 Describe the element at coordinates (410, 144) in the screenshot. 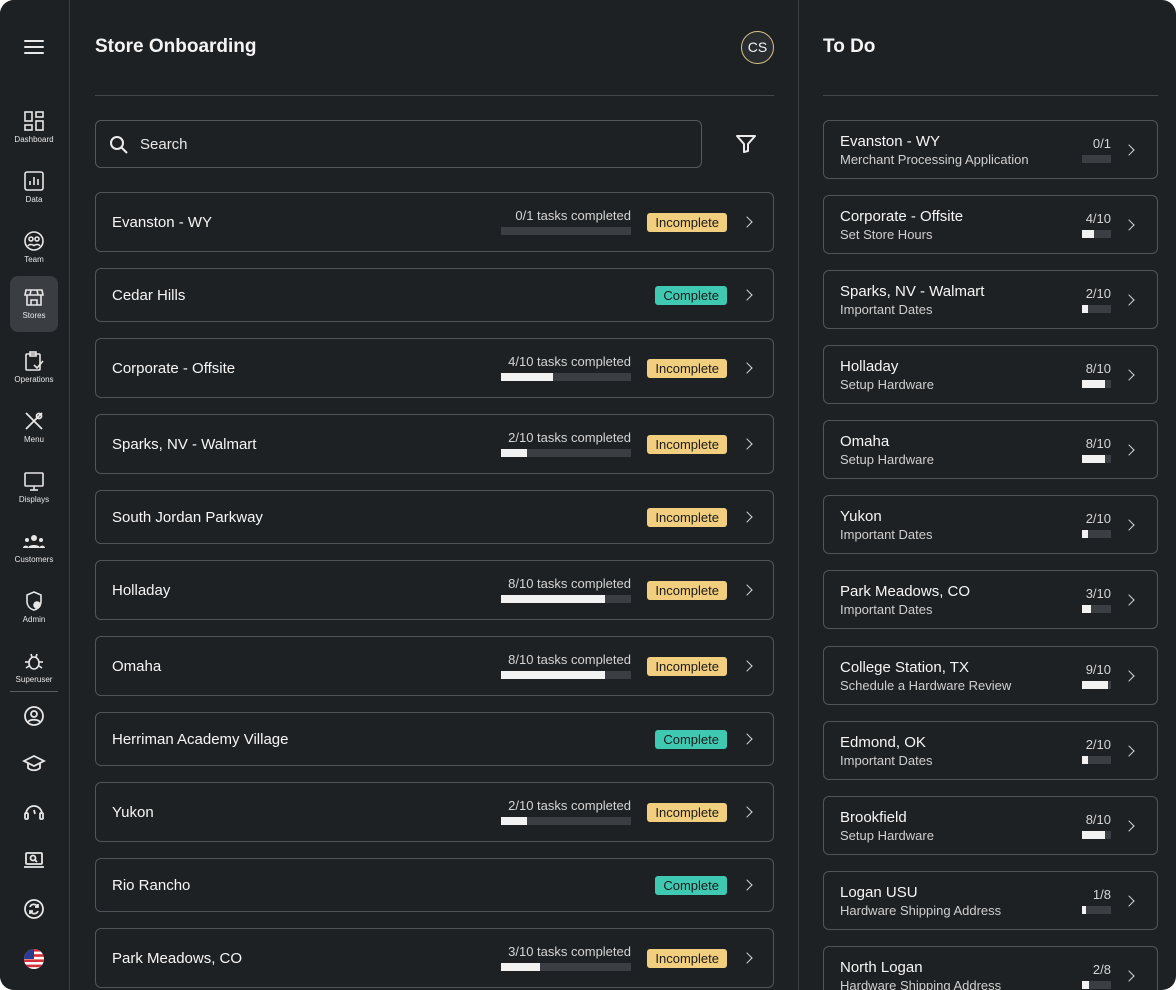

I see `search-input` at that location.